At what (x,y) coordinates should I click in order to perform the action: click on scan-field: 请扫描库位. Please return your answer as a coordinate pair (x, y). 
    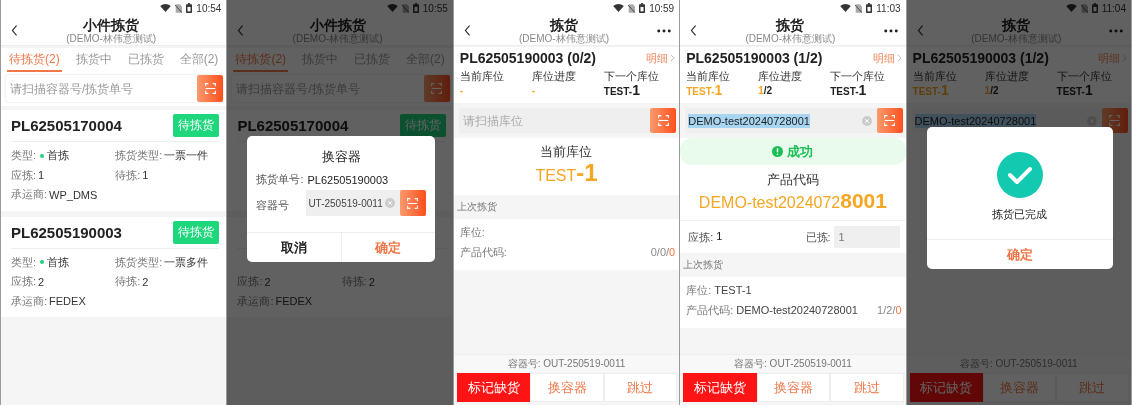
    Looking at the image, I should click on (567, 120).